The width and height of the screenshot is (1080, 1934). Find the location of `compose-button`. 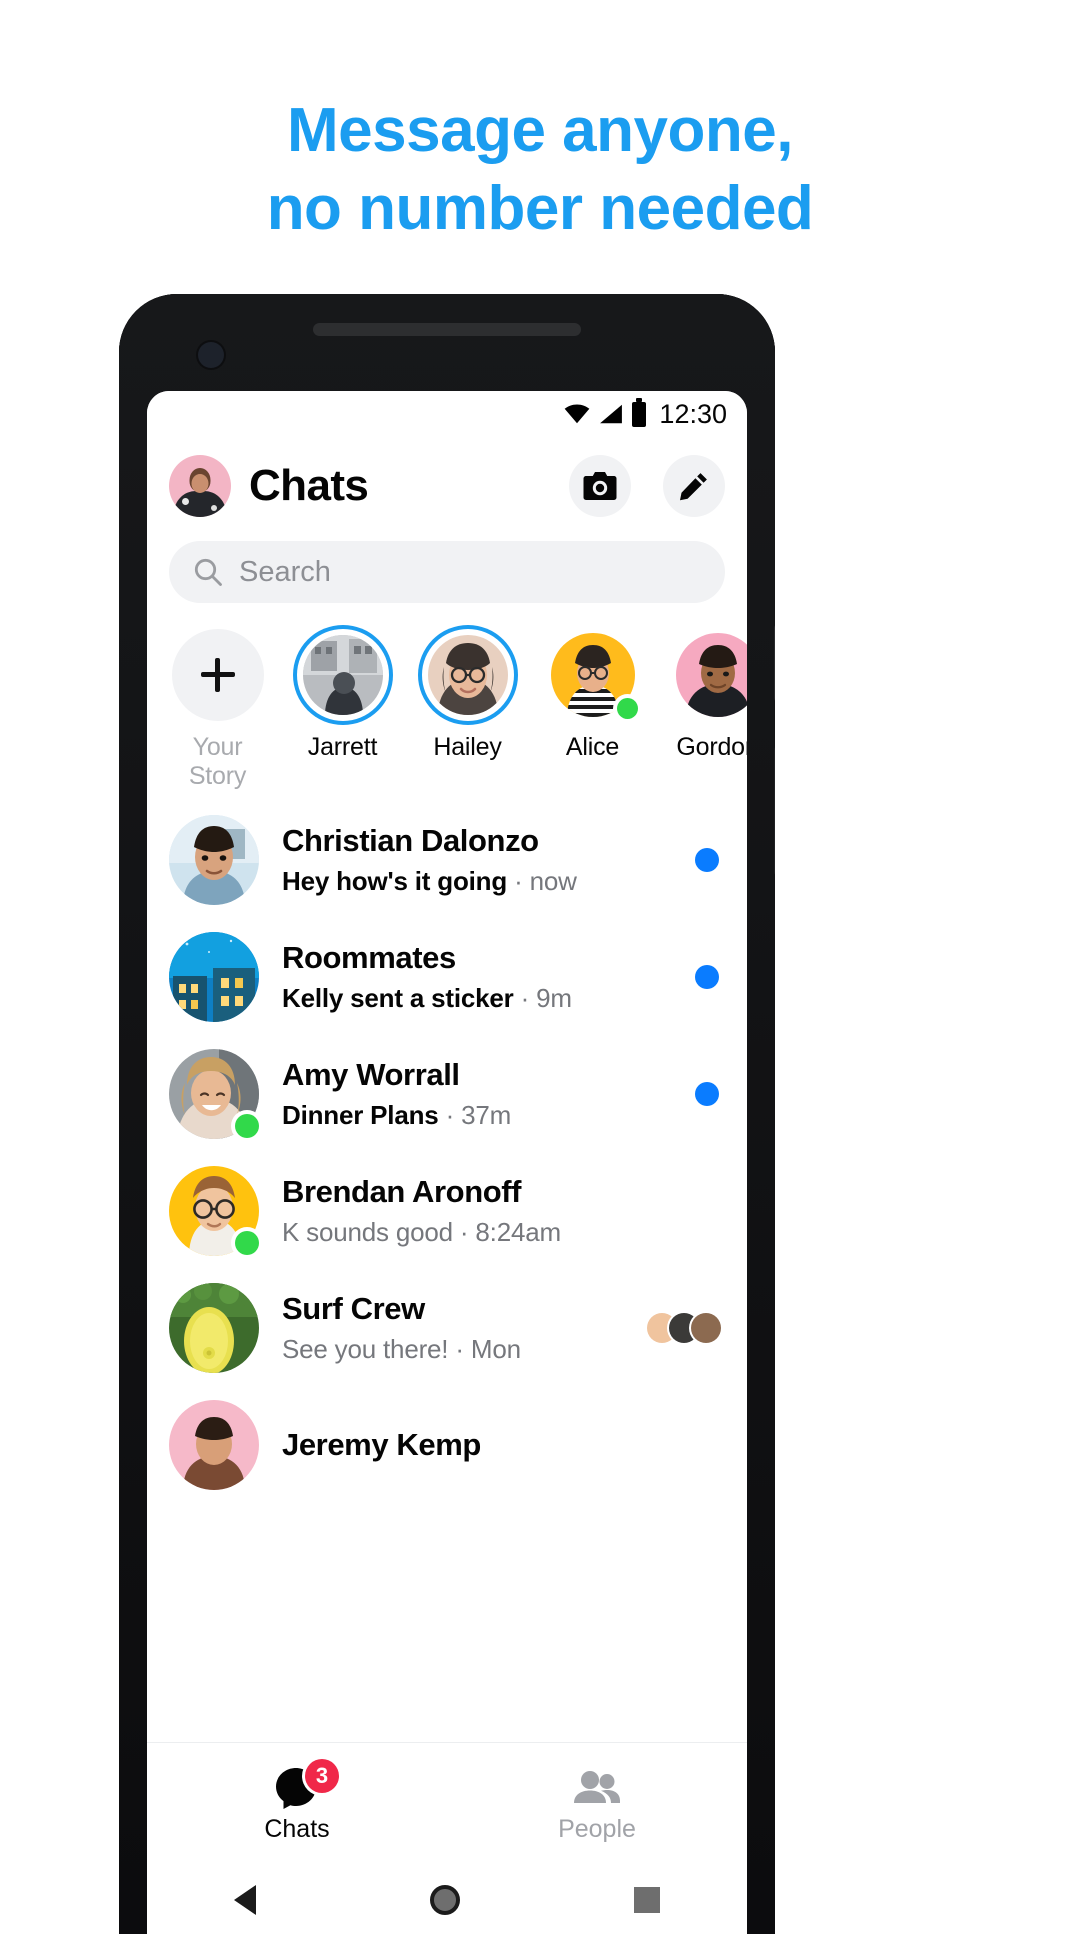

compose-button is located at coordinates (694, 486).